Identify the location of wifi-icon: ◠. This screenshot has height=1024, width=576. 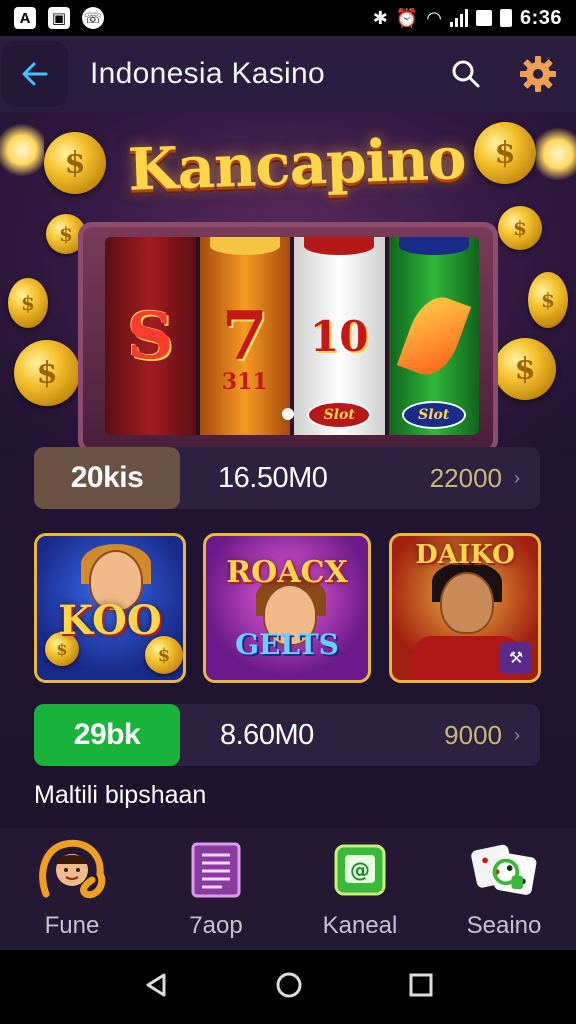
(434, 17).